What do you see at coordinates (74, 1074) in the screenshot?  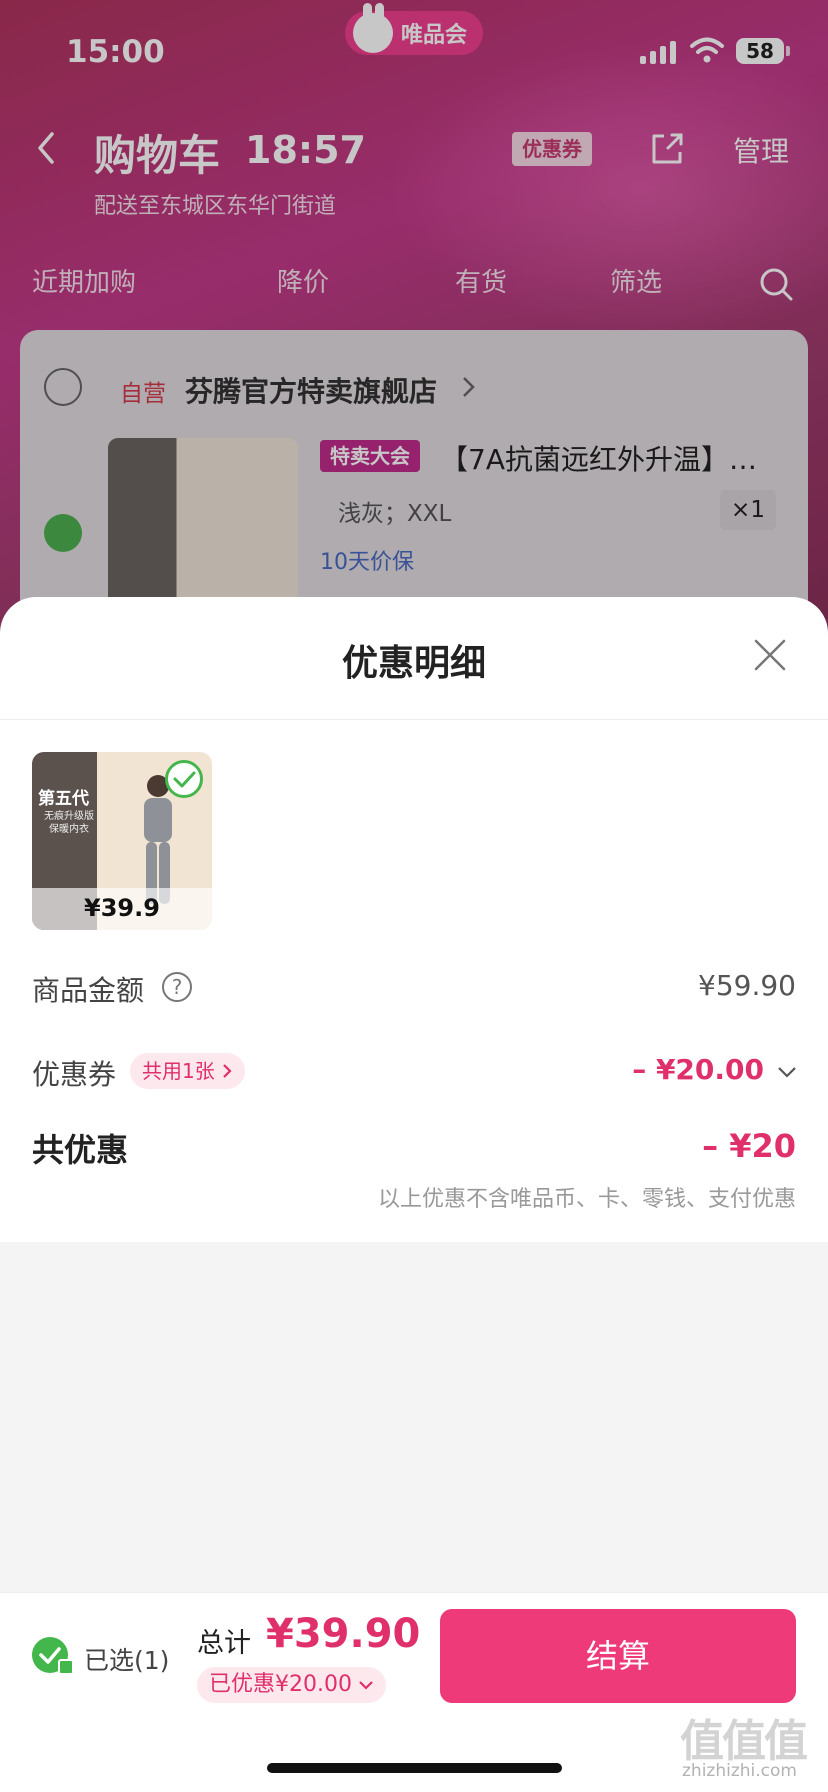 I see `coupon-label: 优惠券` at bounding box center [74, 1074].